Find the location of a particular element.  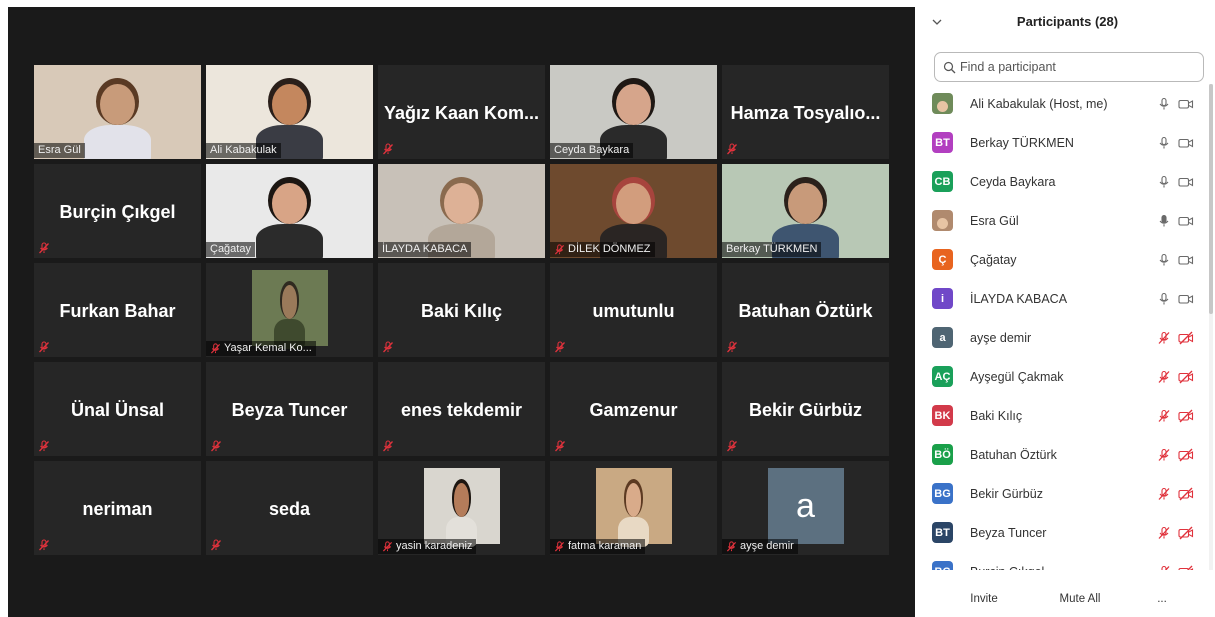

participant-row-ilayda-kabaca: i İLAYDA KABACA is located at coordinates (1063, 298).